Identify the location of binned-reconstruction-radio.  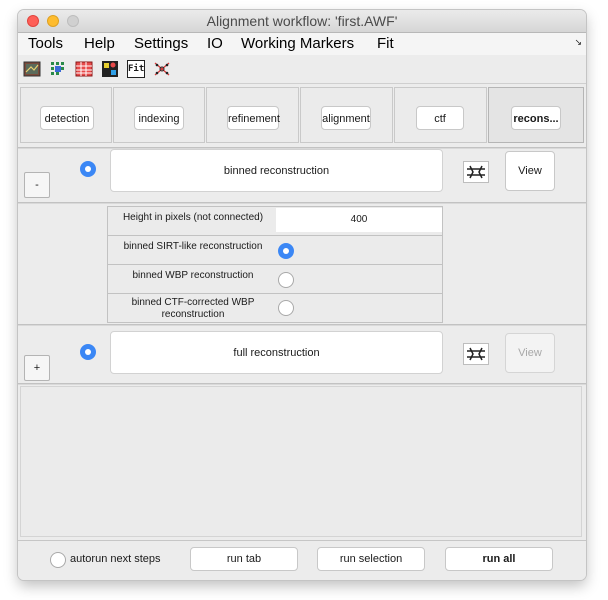
(88, 169).